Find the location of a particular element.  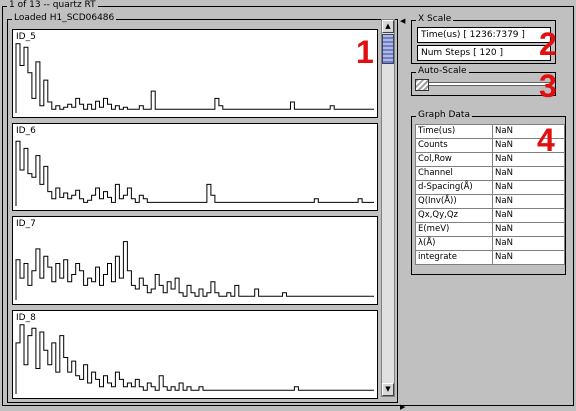

auto-scale-slider-track is located at coordinates (484, 84).